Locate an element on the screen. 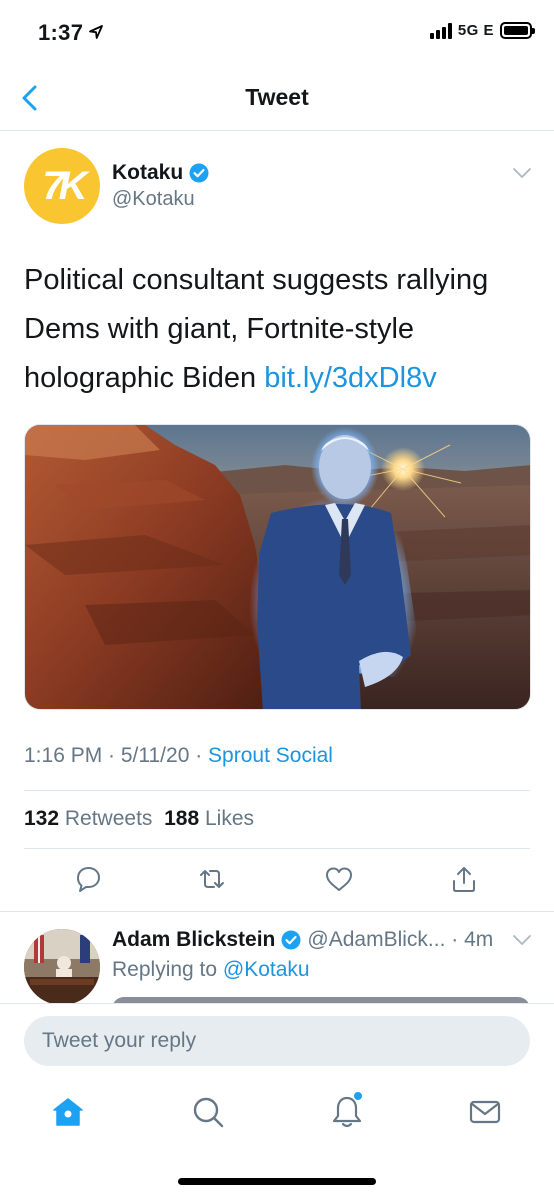 The height and width of the screenshot is (1200, 554). reply-input: Tweet your reply is located at coordinates (277, 1041).